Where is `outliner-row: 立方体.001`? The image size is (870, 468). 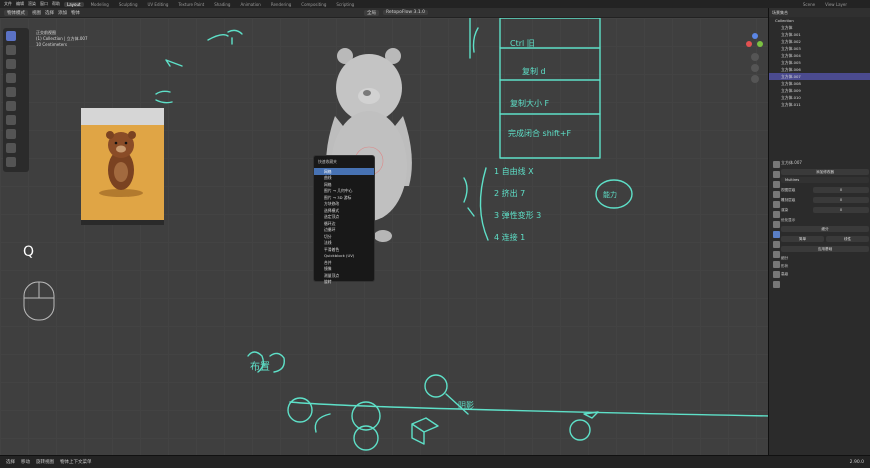 outliner-row: 立方体.001 is located at coordinates (819, 34).